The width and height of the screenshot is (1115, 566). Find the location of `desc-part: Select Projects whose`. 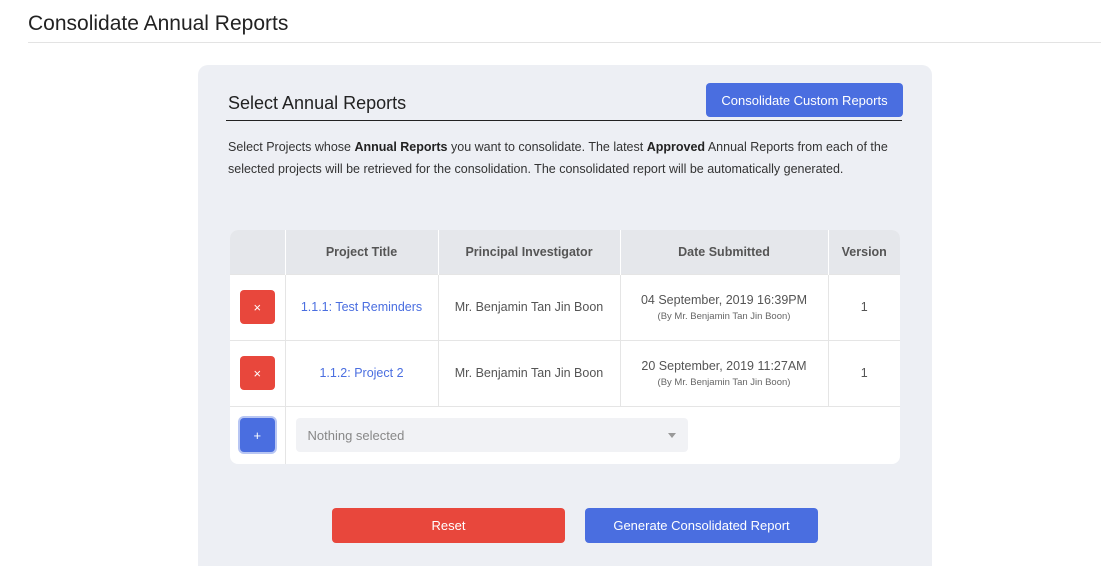

desc-part: Select Projects whose is located at coordinates (291, 147).